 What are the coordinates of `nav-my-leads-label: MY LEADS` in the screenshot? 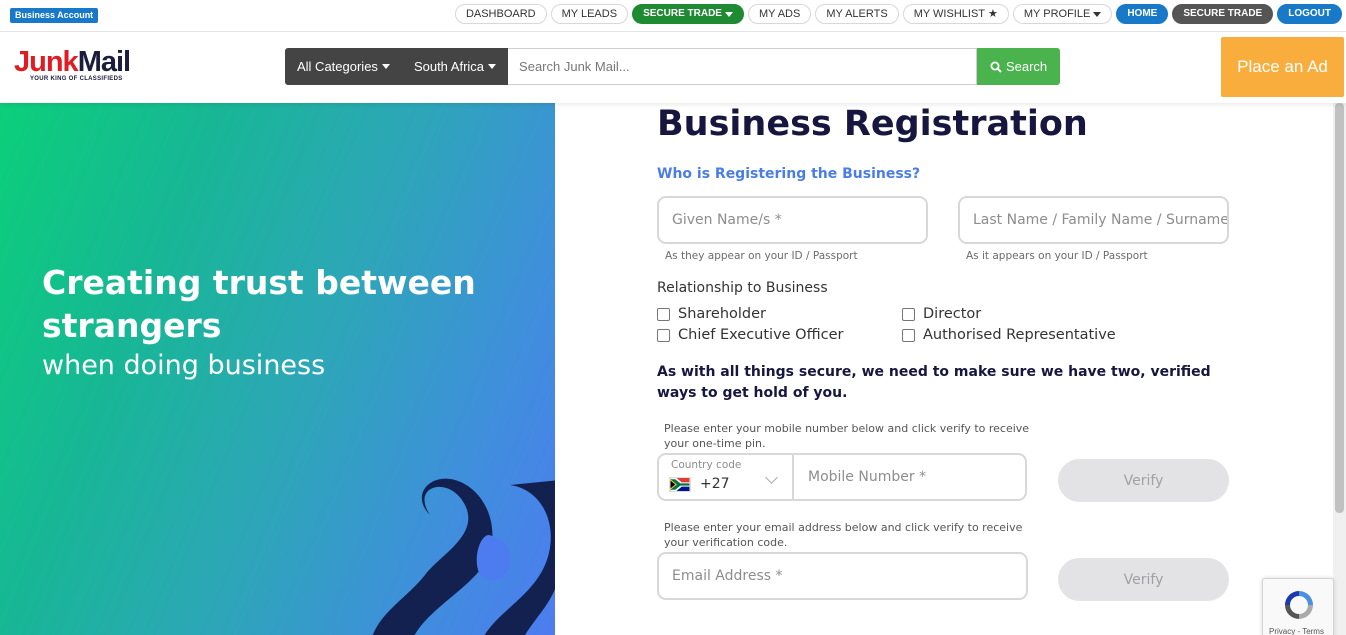 It's located at (589, 14).